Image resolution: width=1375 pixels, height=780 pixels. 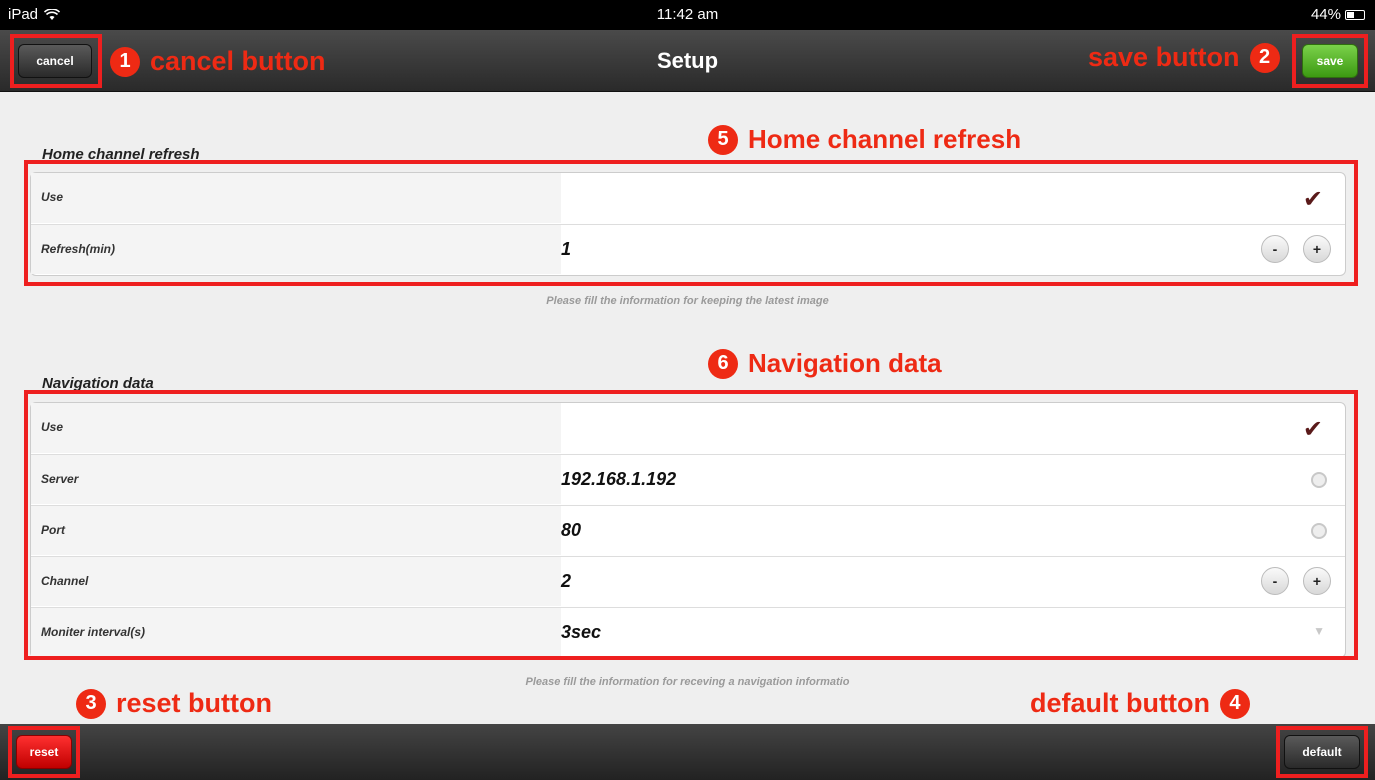 I want to click on home-refresh-callout: 5 Home channel refresh, so click(x=864, y=139).